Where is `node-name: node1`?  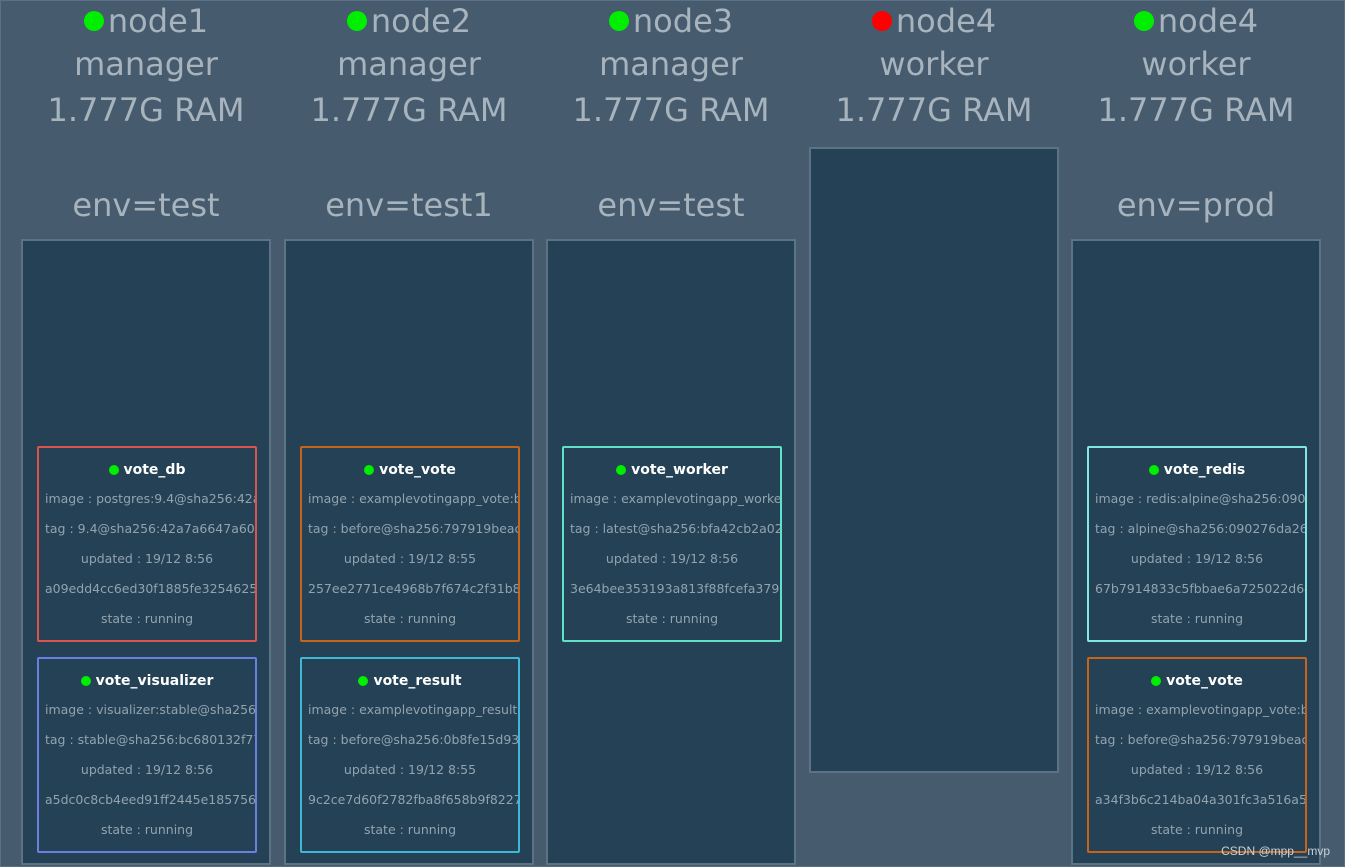 node-name: node1 is located at coordinates (158, 21).